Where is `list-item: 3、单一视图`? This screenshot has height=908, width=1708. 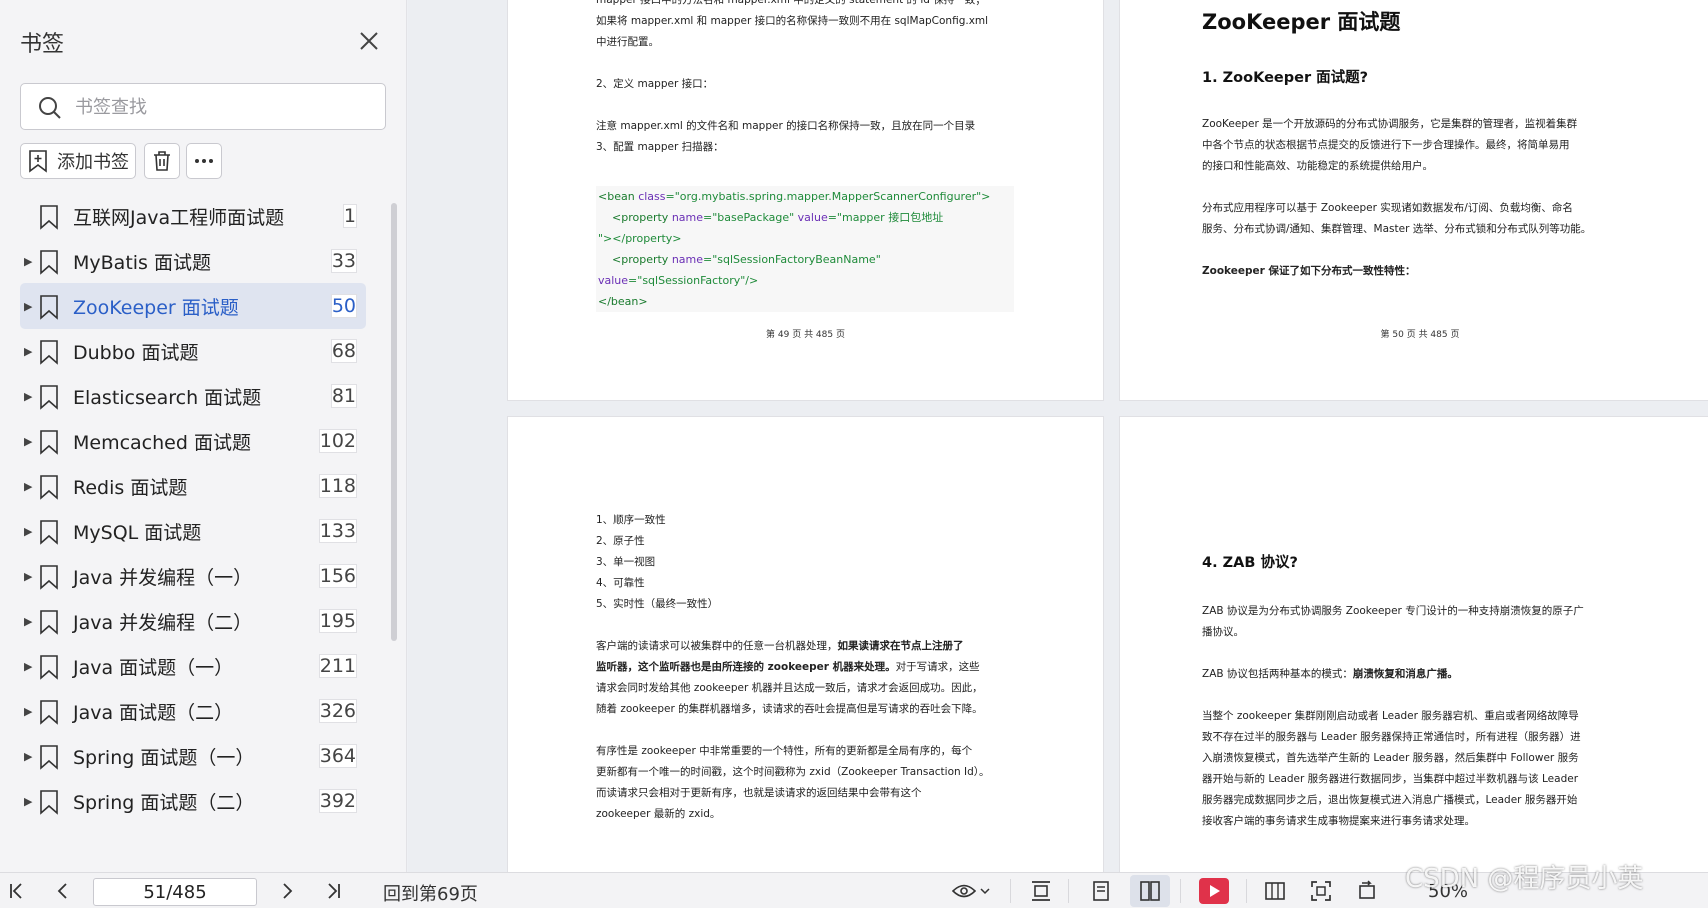
list-item: 3、单一视图 is located at coordinates (626, 562).